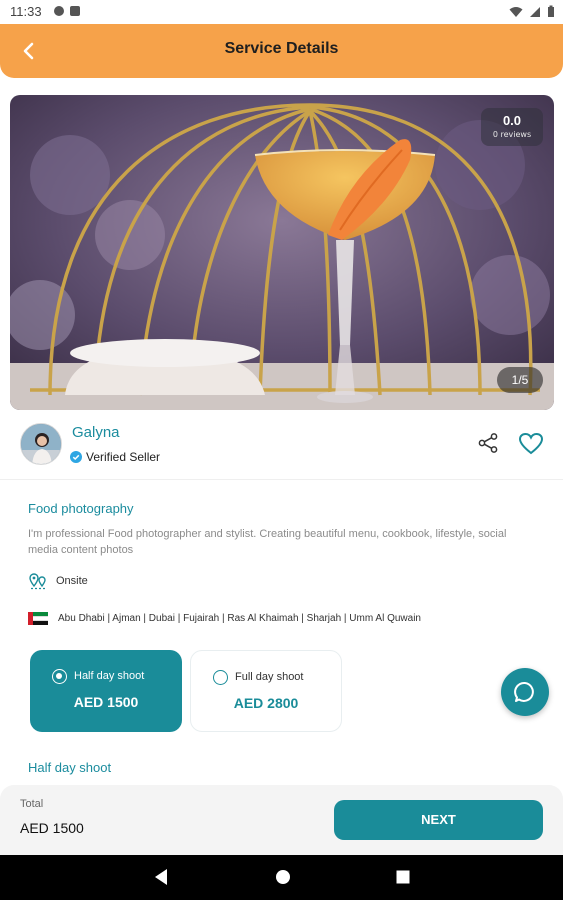  Describe the element at coordinates (70, 767) in the screenshot. I see `package-details-title: Half day shoot` at that location.